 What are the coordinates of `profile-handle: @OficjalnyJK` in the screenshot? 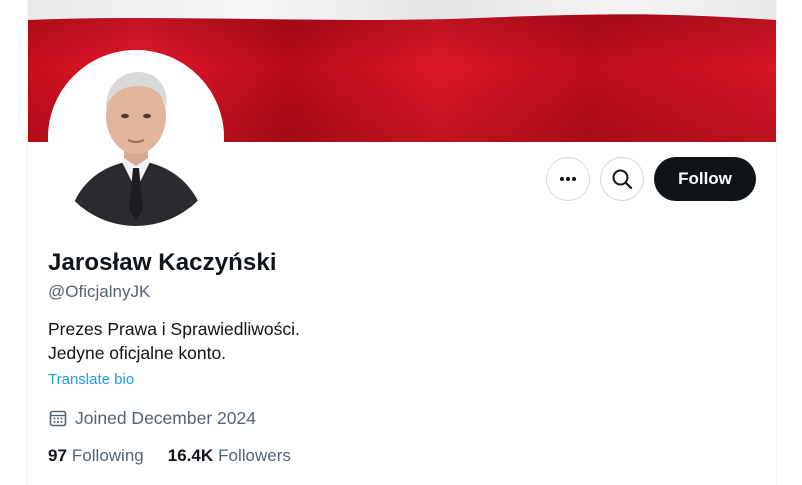 It's located at (99, 291).